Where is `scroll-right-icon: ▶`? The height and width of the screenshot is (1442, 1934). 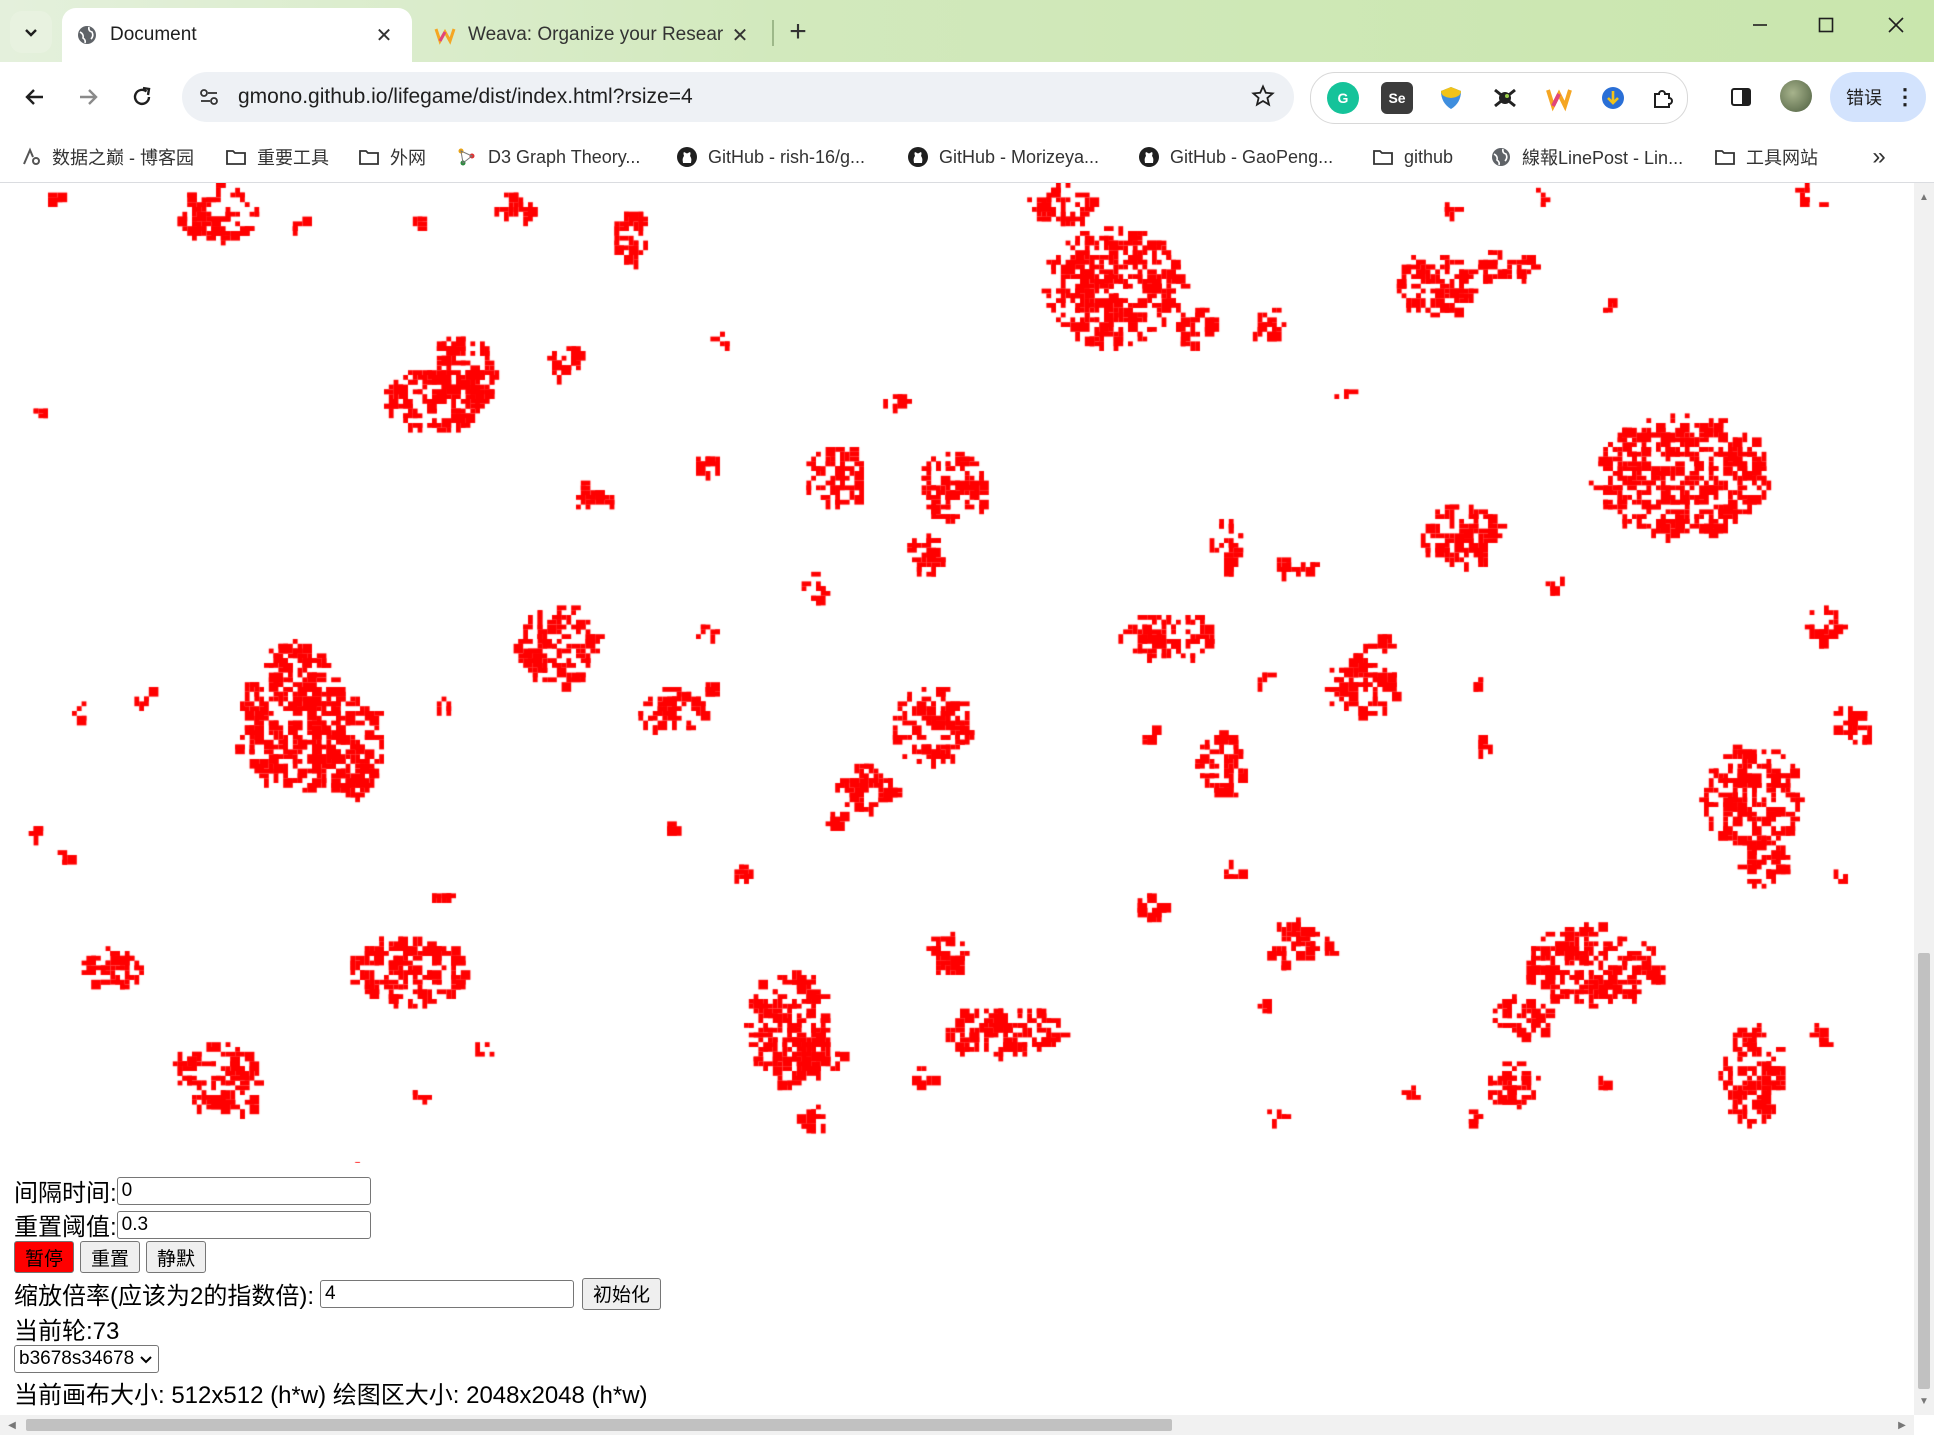
scroll-right-icon: ▶ is located at coordinates (1902, 1425).